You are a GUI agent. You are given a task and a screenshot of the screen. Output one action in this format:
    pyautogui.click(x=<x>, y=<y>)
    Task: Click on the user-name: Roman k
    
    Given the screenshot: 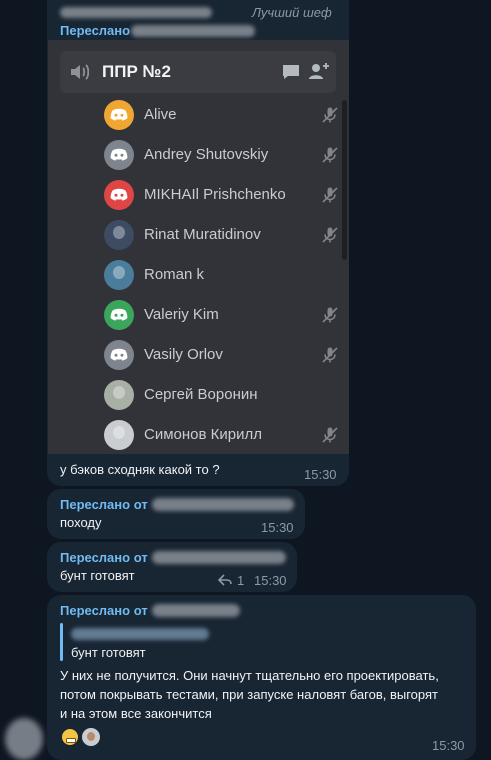 What is the action you would take?
    pyautogui.click(x=174, y=274)
    